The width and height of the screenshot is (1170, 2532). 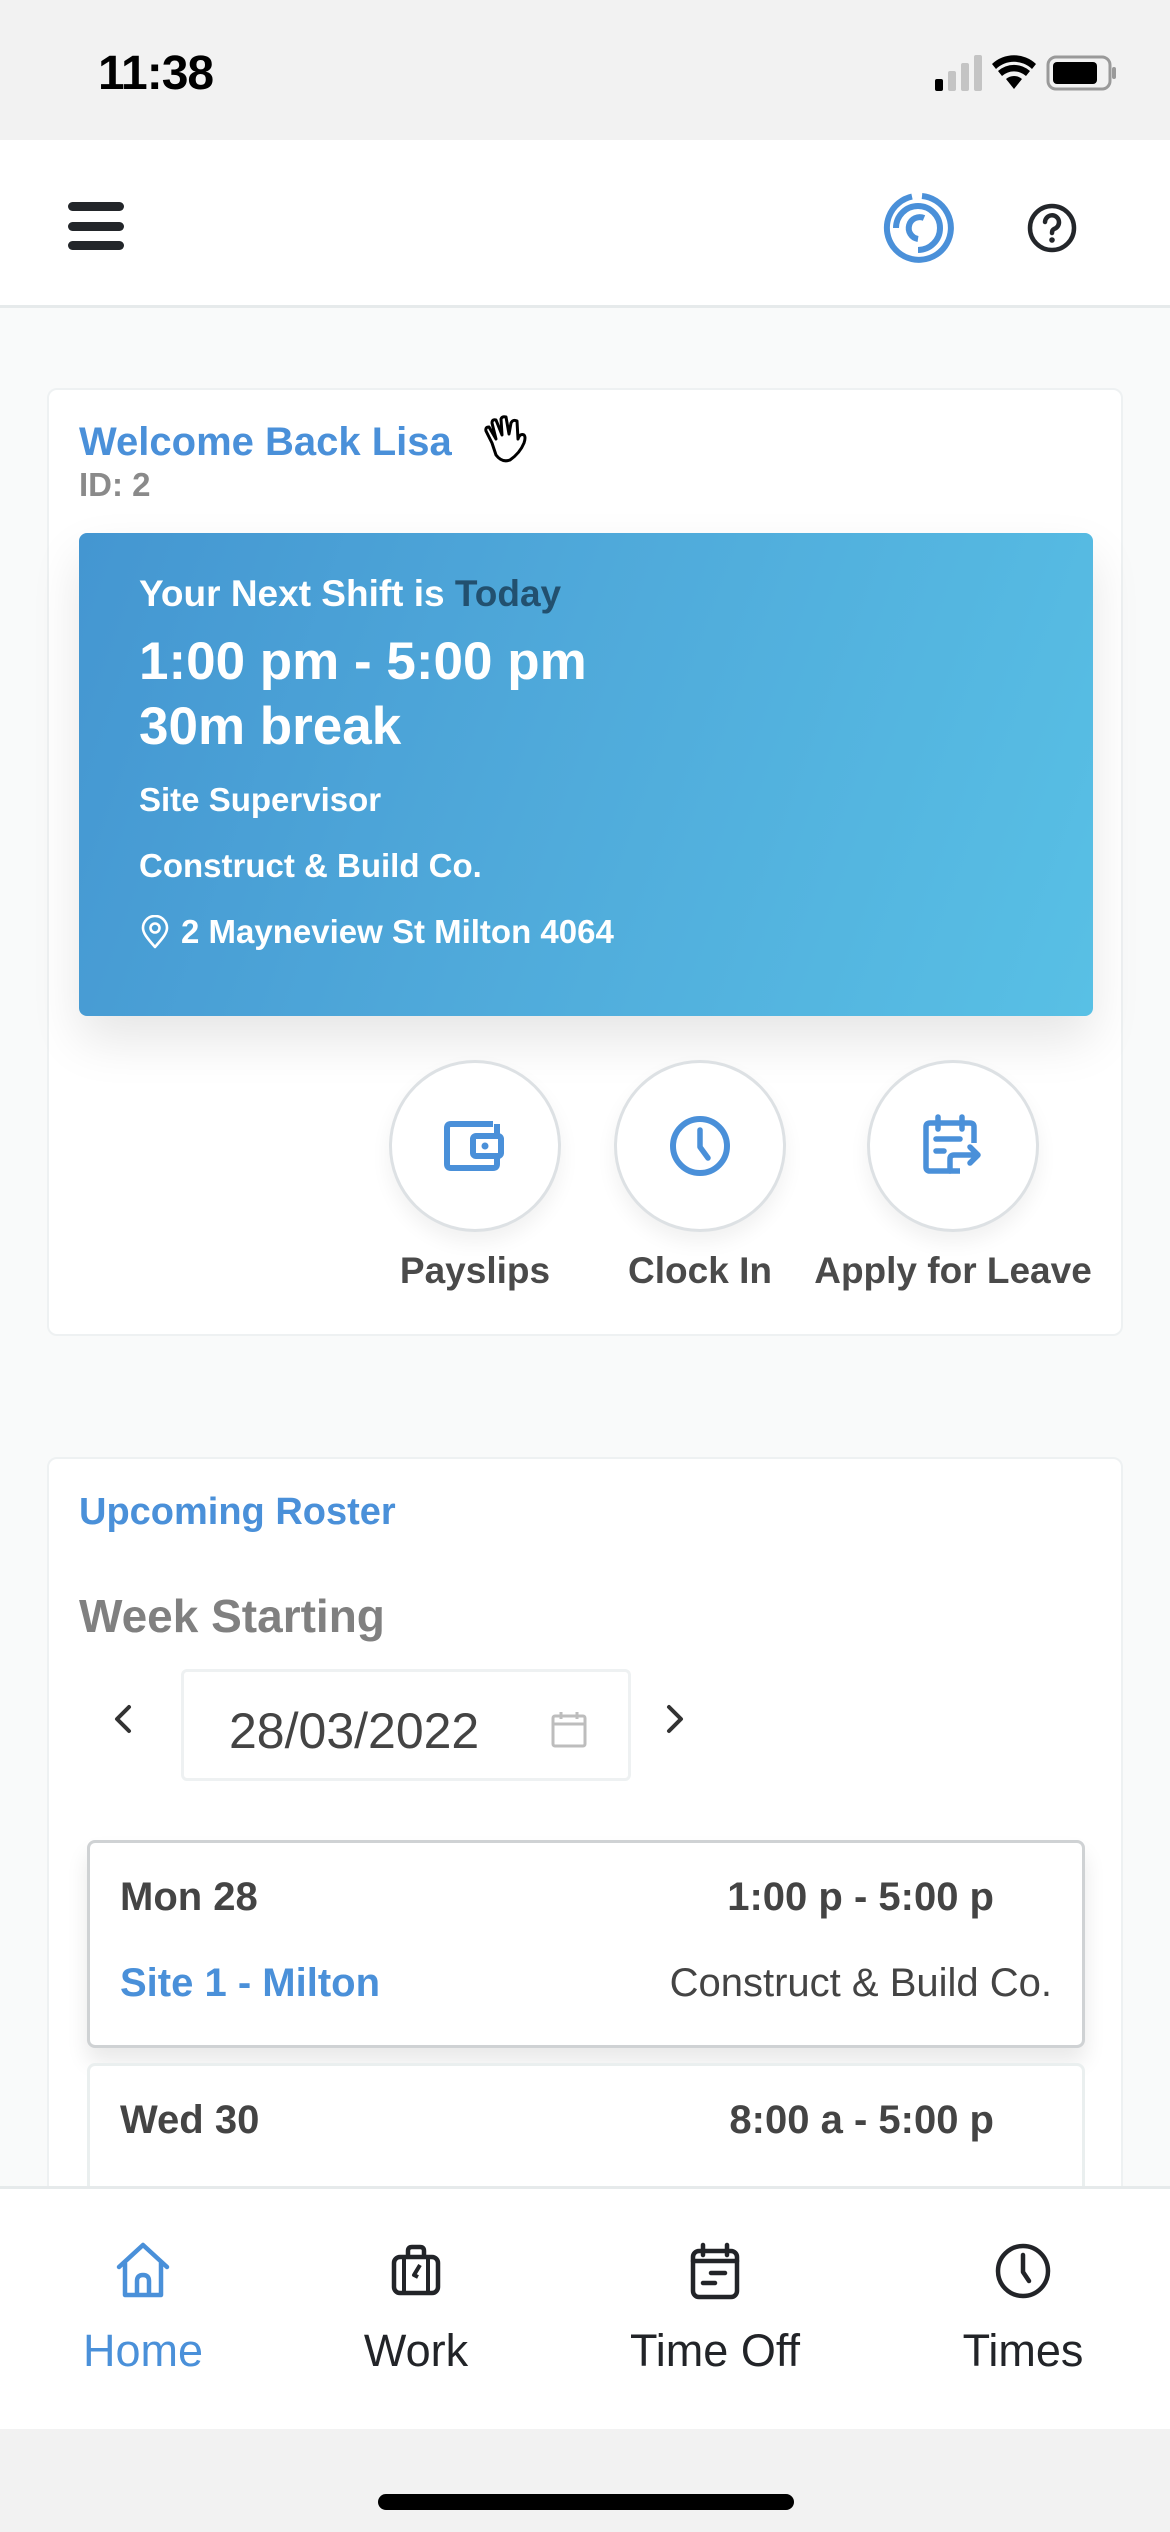 I want to click on next-shift-prefix: Your Next Shift is, so click(x=297, y=593).